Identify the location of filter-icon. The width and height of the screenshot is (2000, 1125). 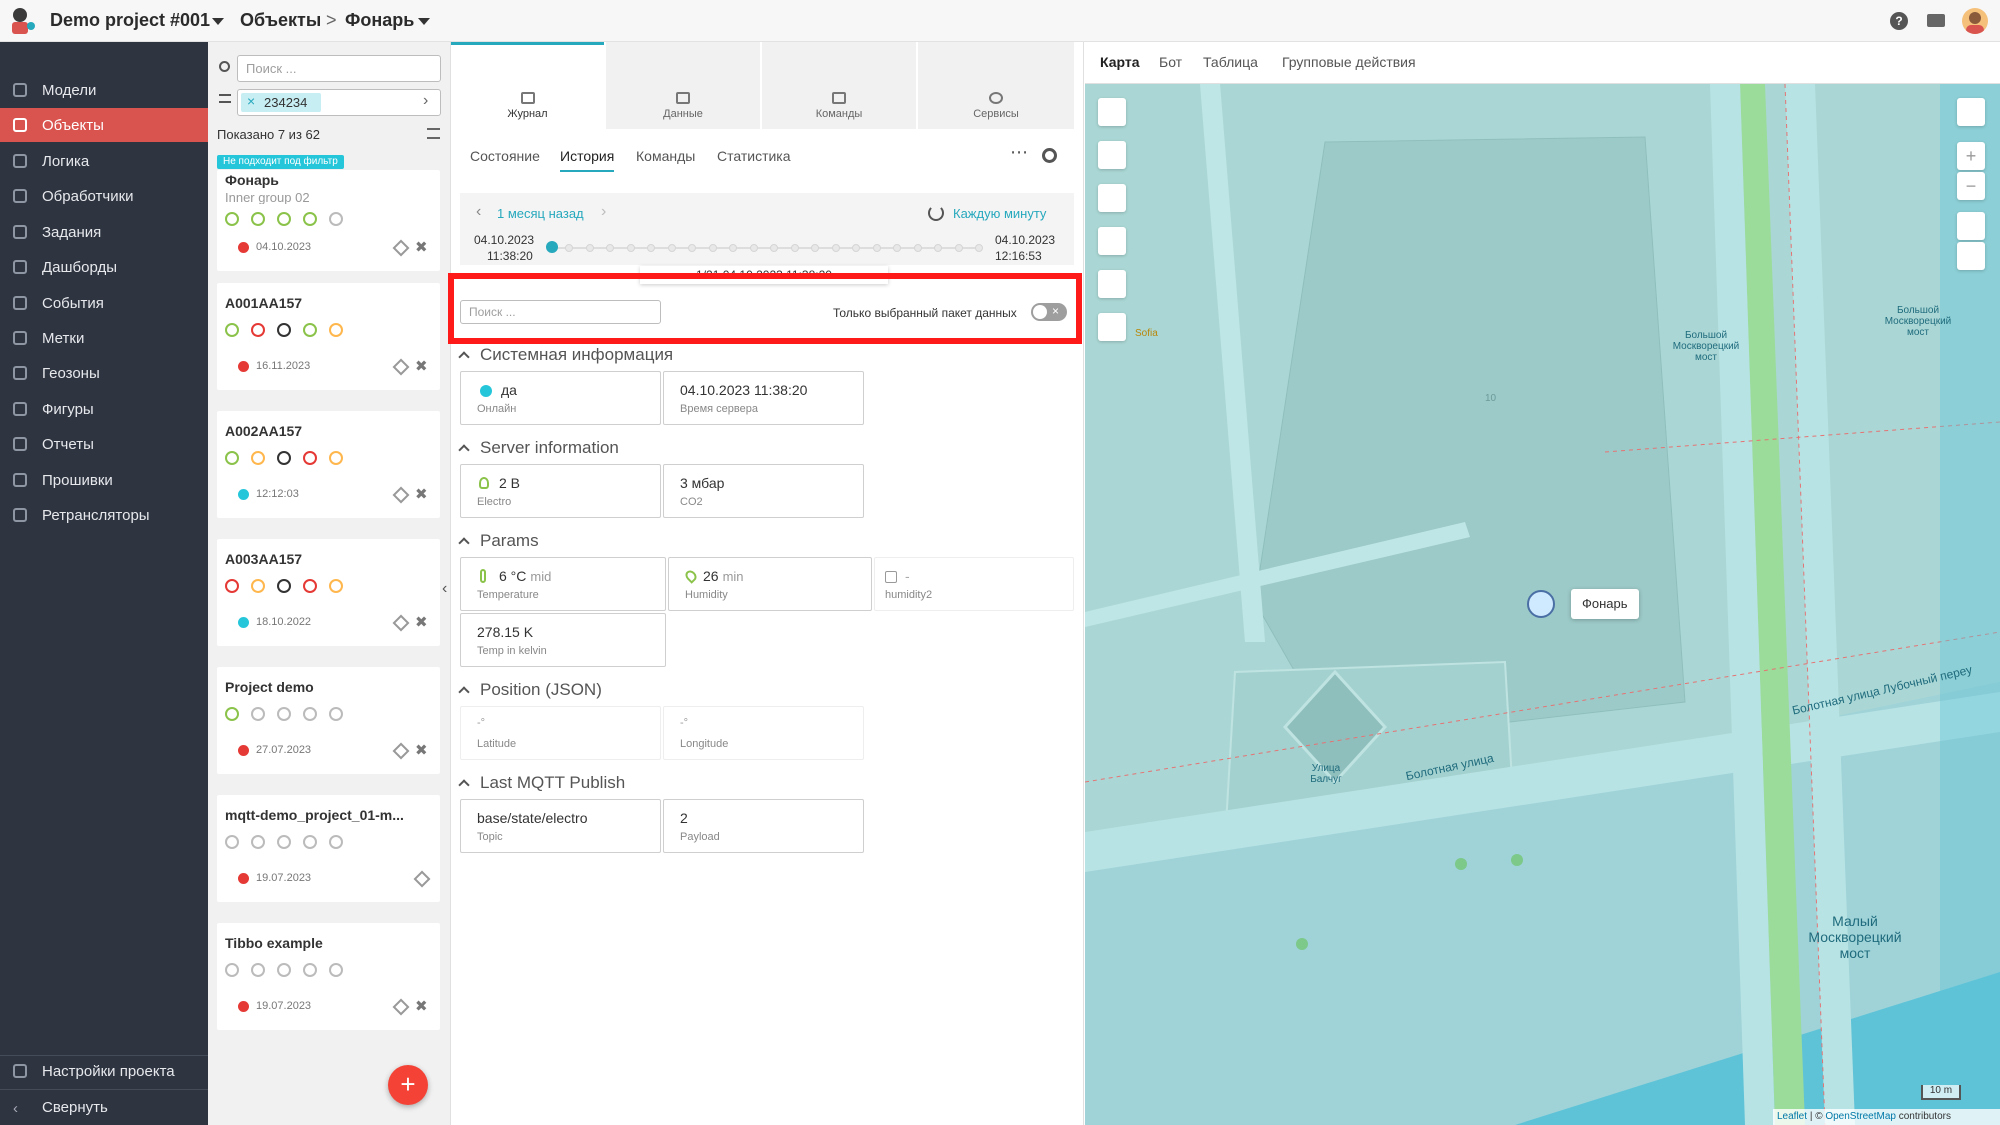
(225, 98).